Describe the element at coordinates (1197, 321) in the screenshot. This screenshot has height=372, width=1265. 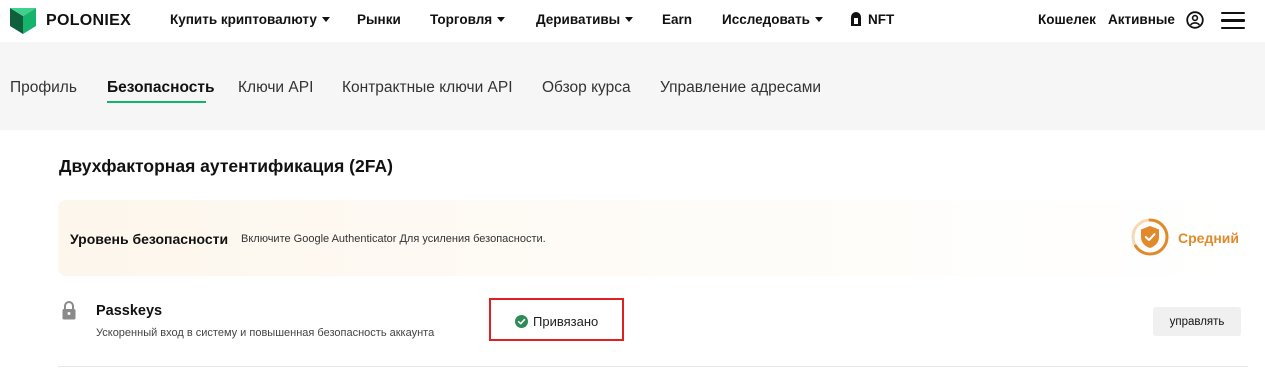
I see `manage-passkeys-button: управлять` at that location.